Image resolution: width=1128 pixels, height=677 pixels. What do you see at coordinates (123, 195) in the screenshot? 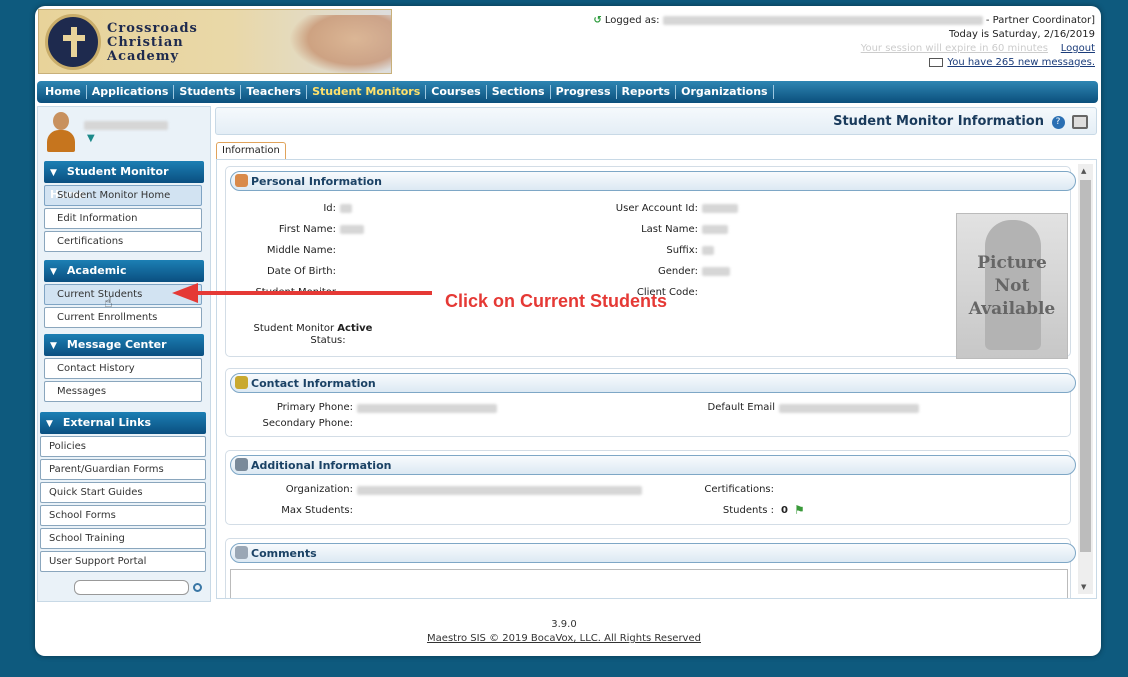
I see `sidebar-item-student-monitor-home: Student Monitor Home` at bounding box center [123, 195].